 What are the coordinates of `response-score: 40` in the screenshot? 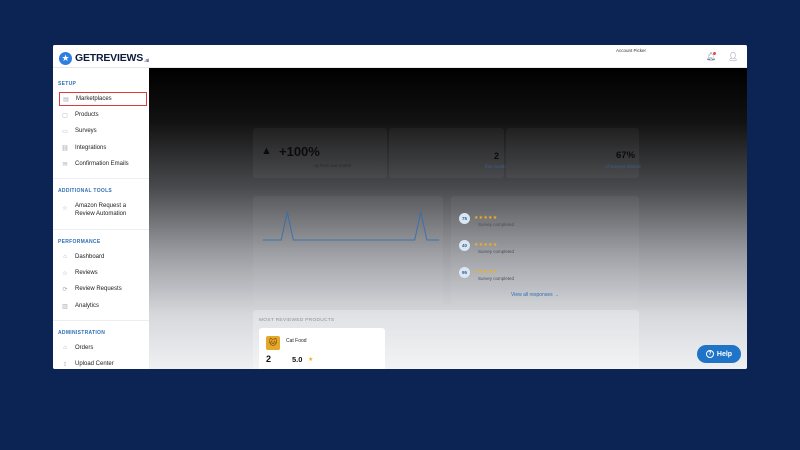 It's located at (464, 245).